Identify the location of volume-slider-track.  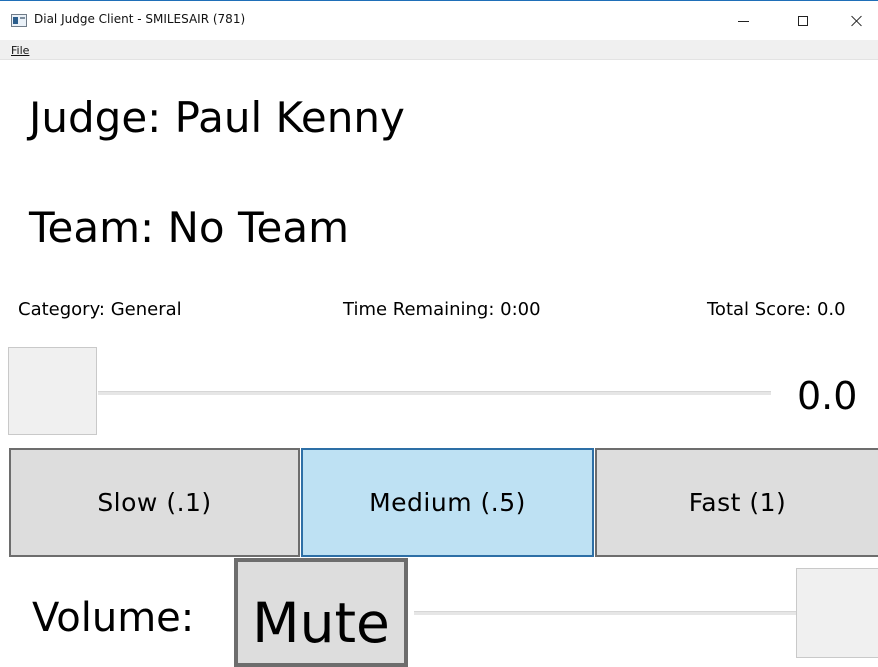
(605, 613).